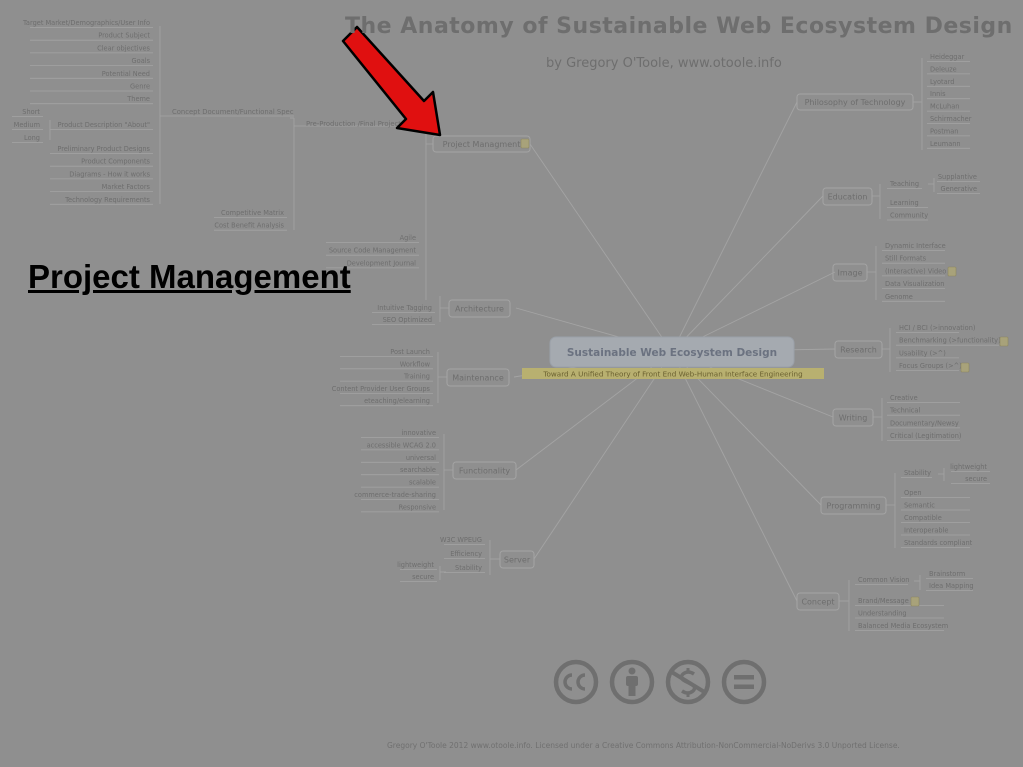 The width and height of the screenshot is (1023, 767). What do you see at coordinates (672, 353) in the screenshot?
I see `center-node: Sustainable Web Ecosystem Design` at bounding box center [672, 353].